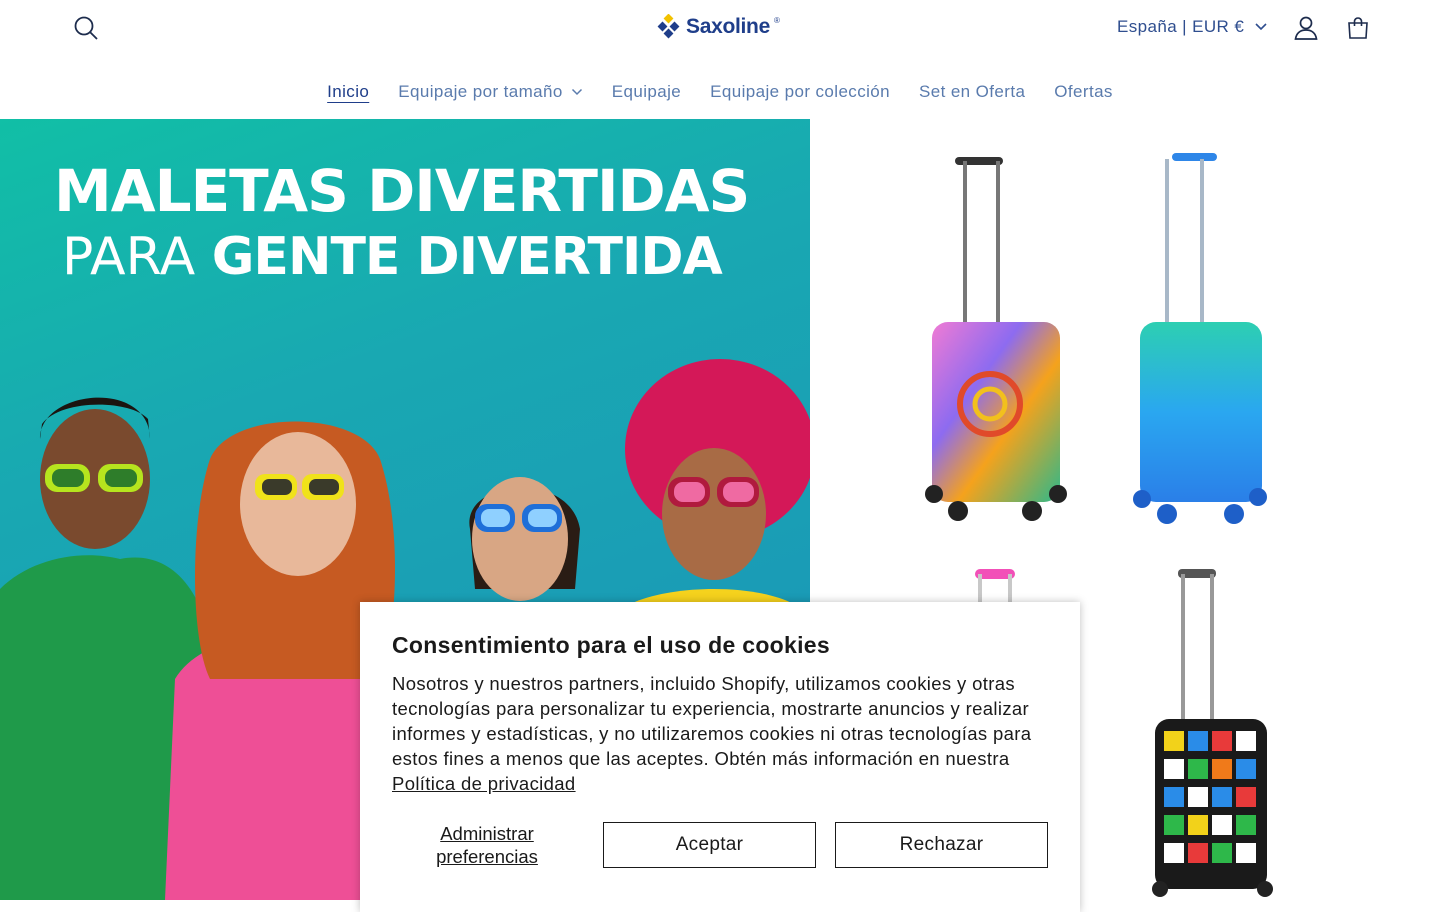  Describe the element at coordinates (709, 845) in the screenshot. I see `accept-button: Aceptar` at that location.